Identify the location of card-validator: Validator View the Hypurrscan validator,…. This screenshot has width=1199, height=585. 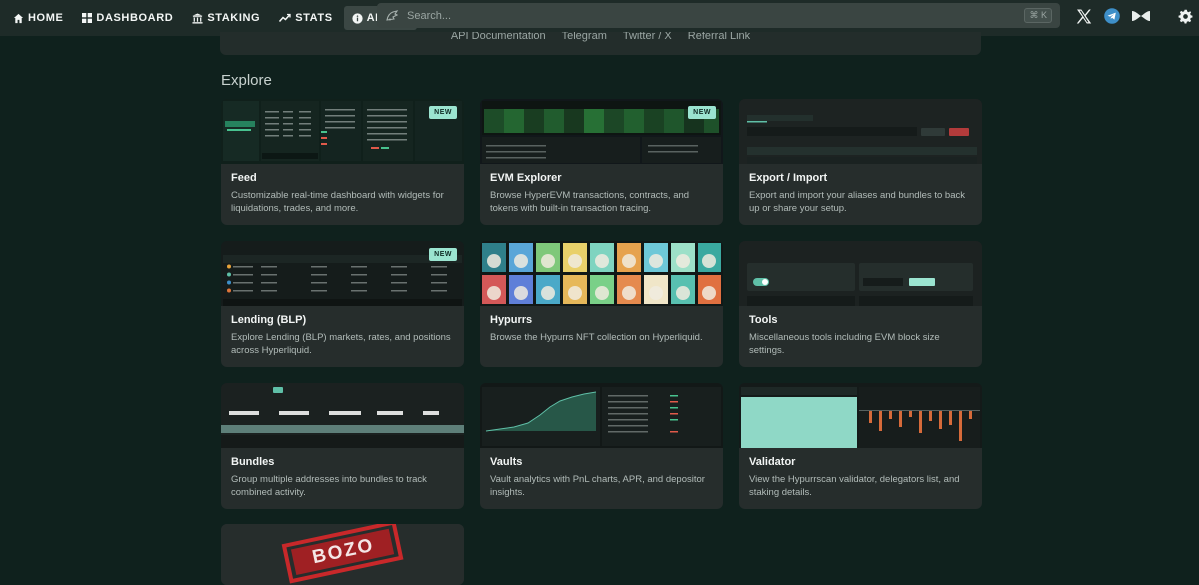
(860, 446).